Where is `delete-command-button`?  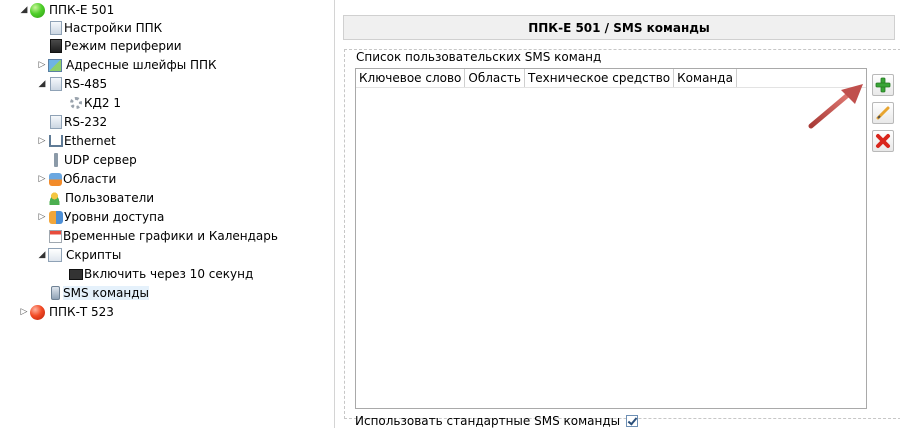 delete-command-button is located at coordinates (883, 141).